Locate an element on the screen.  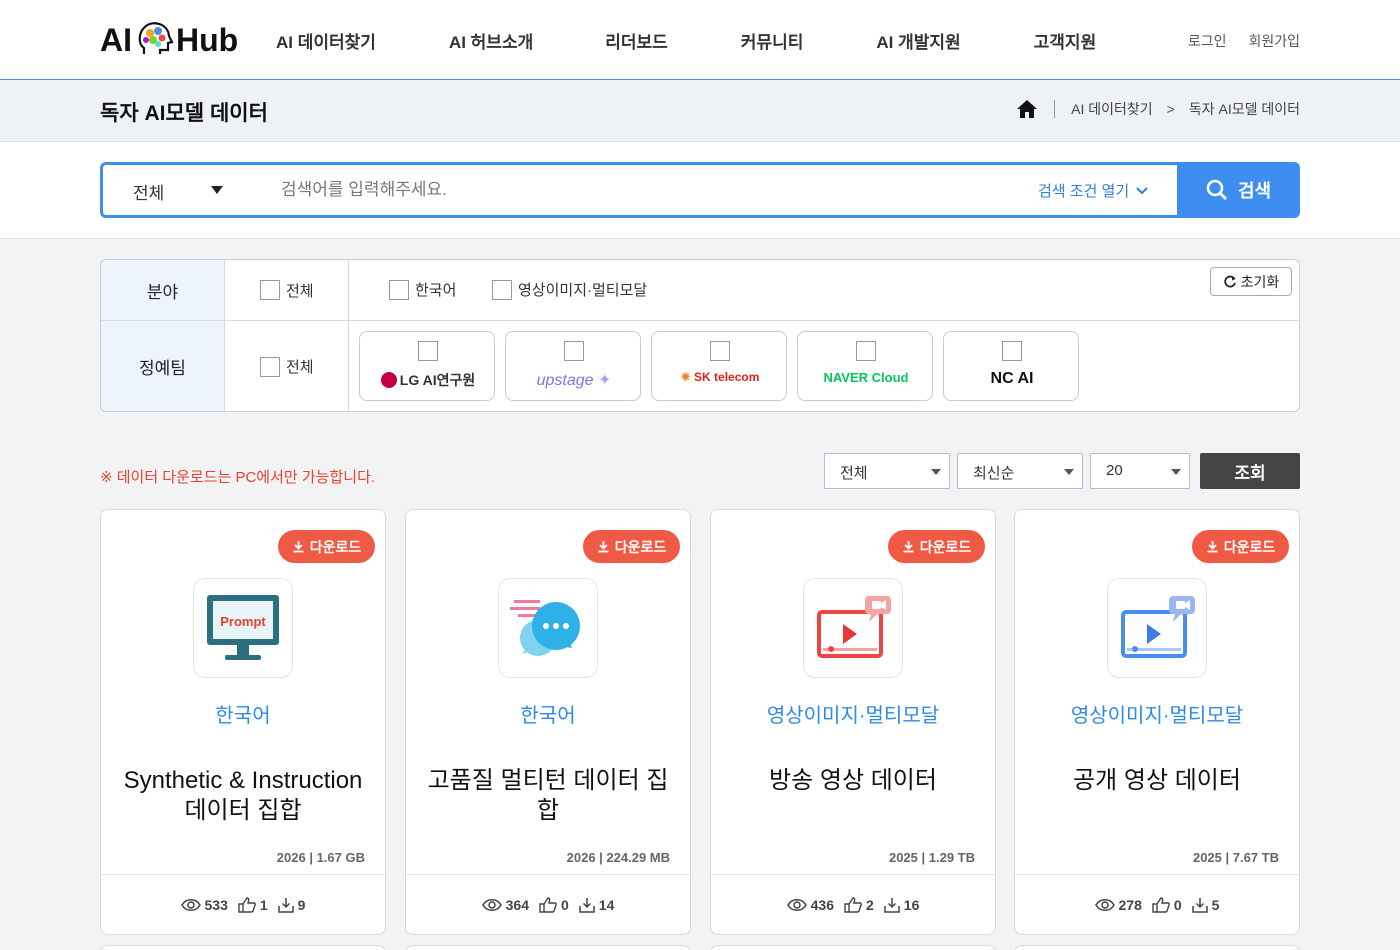
card-category: 한국어 is located at coordinates (548, 716).